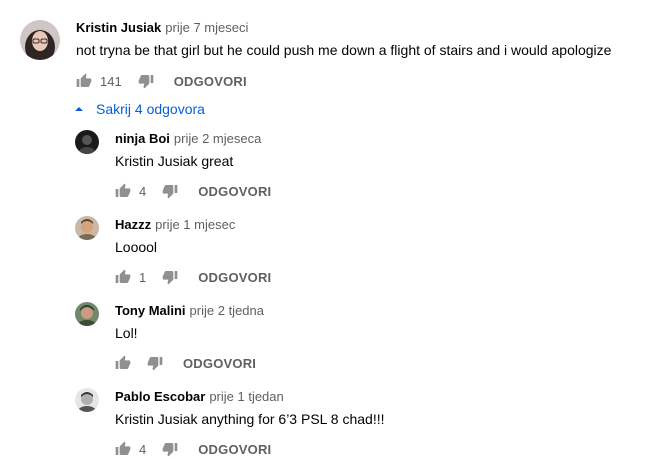  I want to click on author-name: Pablo Escobar, so click(160, 396).